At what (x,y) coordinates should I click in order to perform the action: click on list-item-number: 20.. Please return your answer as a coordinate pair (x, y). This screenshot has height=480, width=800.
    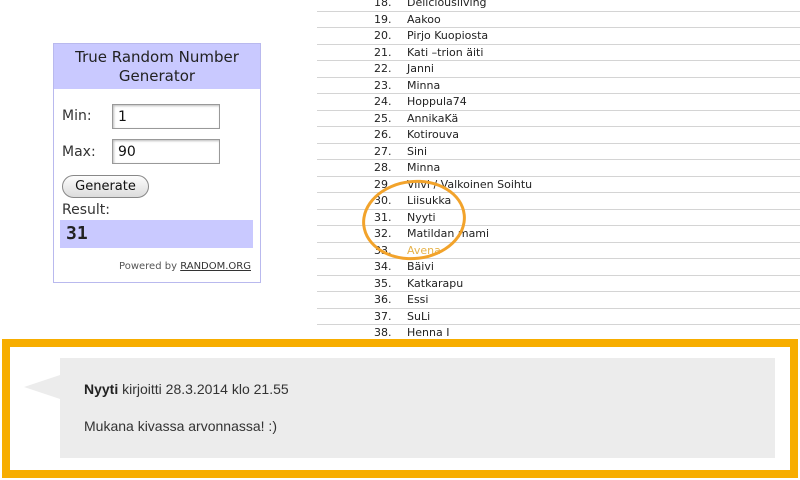
    Looking at the image, I should click on (383, 35).